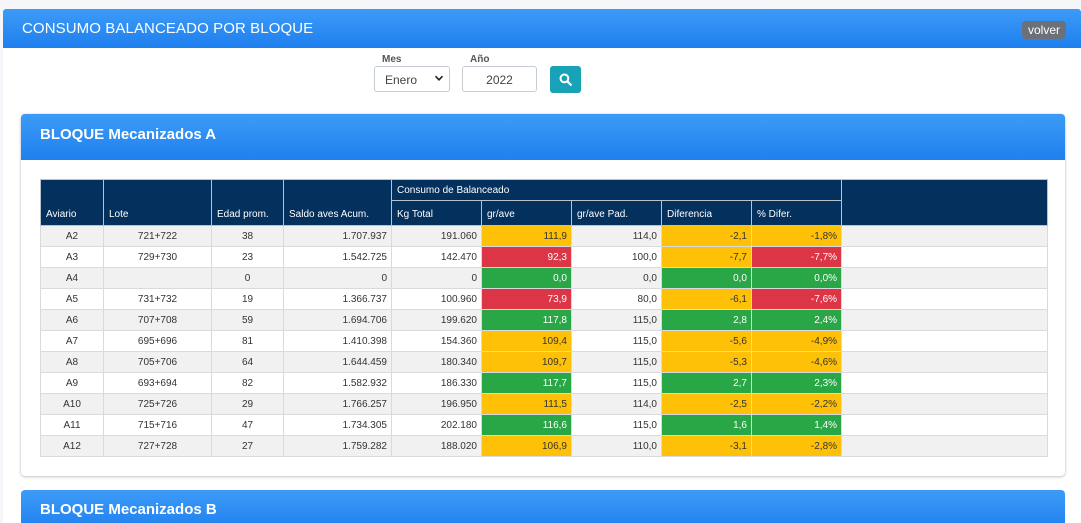 This screenshot has height=523, width=1081. I want to click on cell-aviario: A3, so click(72, 257).